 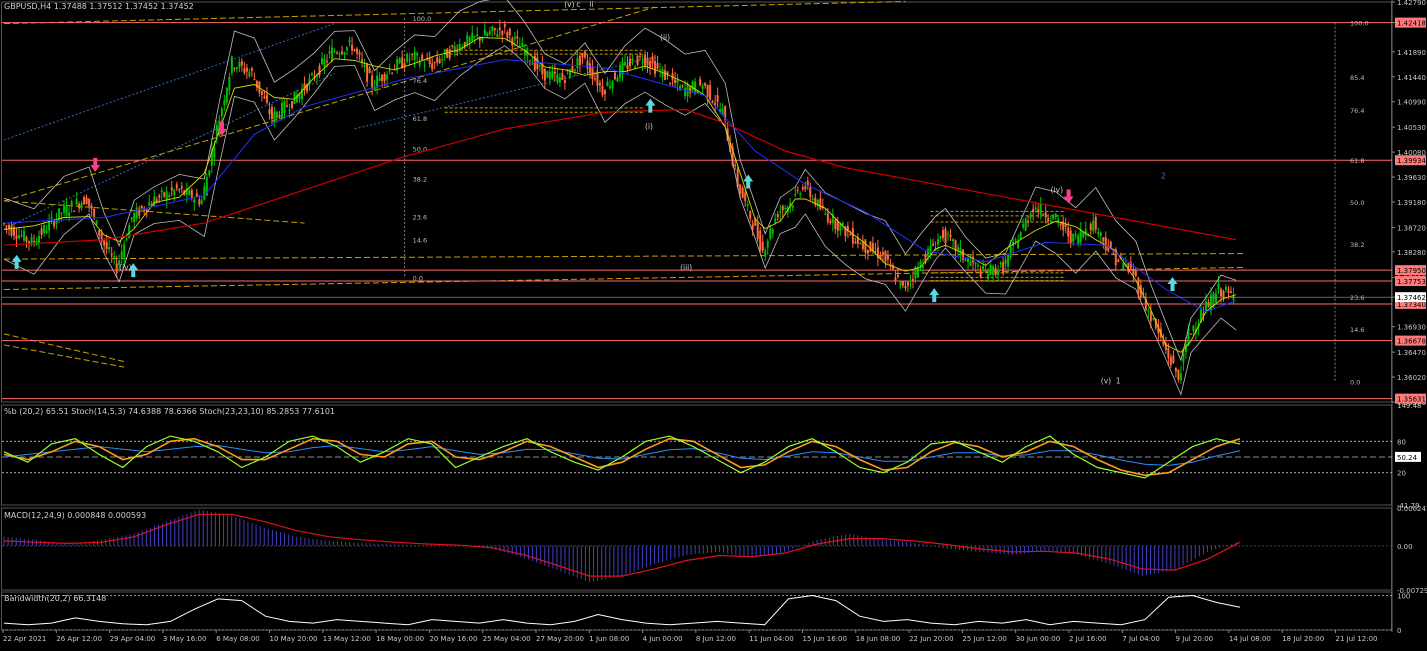 What do you see at coordinates (878, 639) in the screenshot?
I see `time-tick-label: 18 Jun 08:00` at bounding box center [878, 639].